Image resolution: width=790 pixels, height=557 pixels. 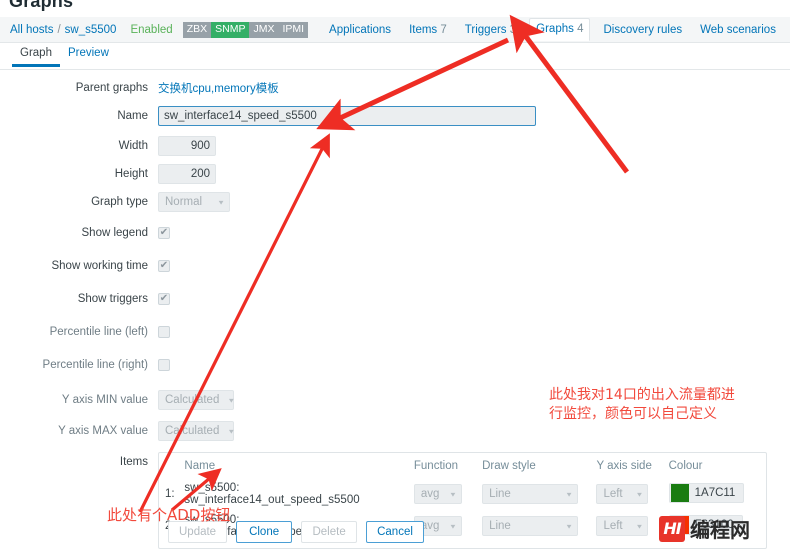 What do you see at coordinates (720, 530) in the screenshot?
I see `watermark-text: 编程网` at bounding box center [720, 530].